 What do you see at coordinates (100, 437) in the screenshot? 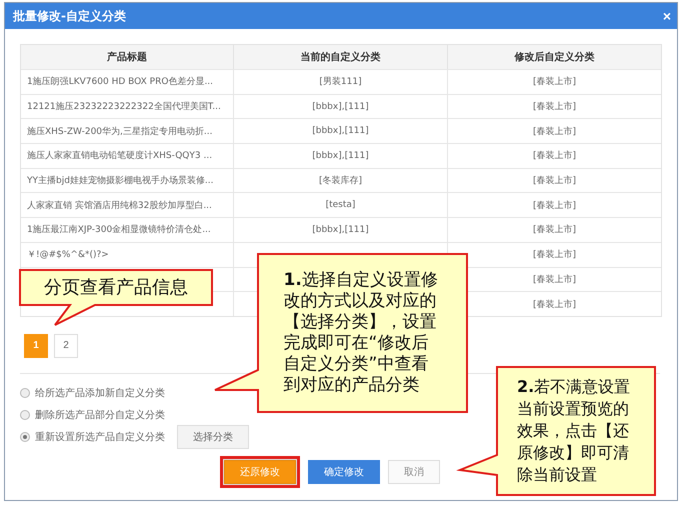
I see `option-label: 重新设置所选产品自定义分类` at bounding box center [100, 437].